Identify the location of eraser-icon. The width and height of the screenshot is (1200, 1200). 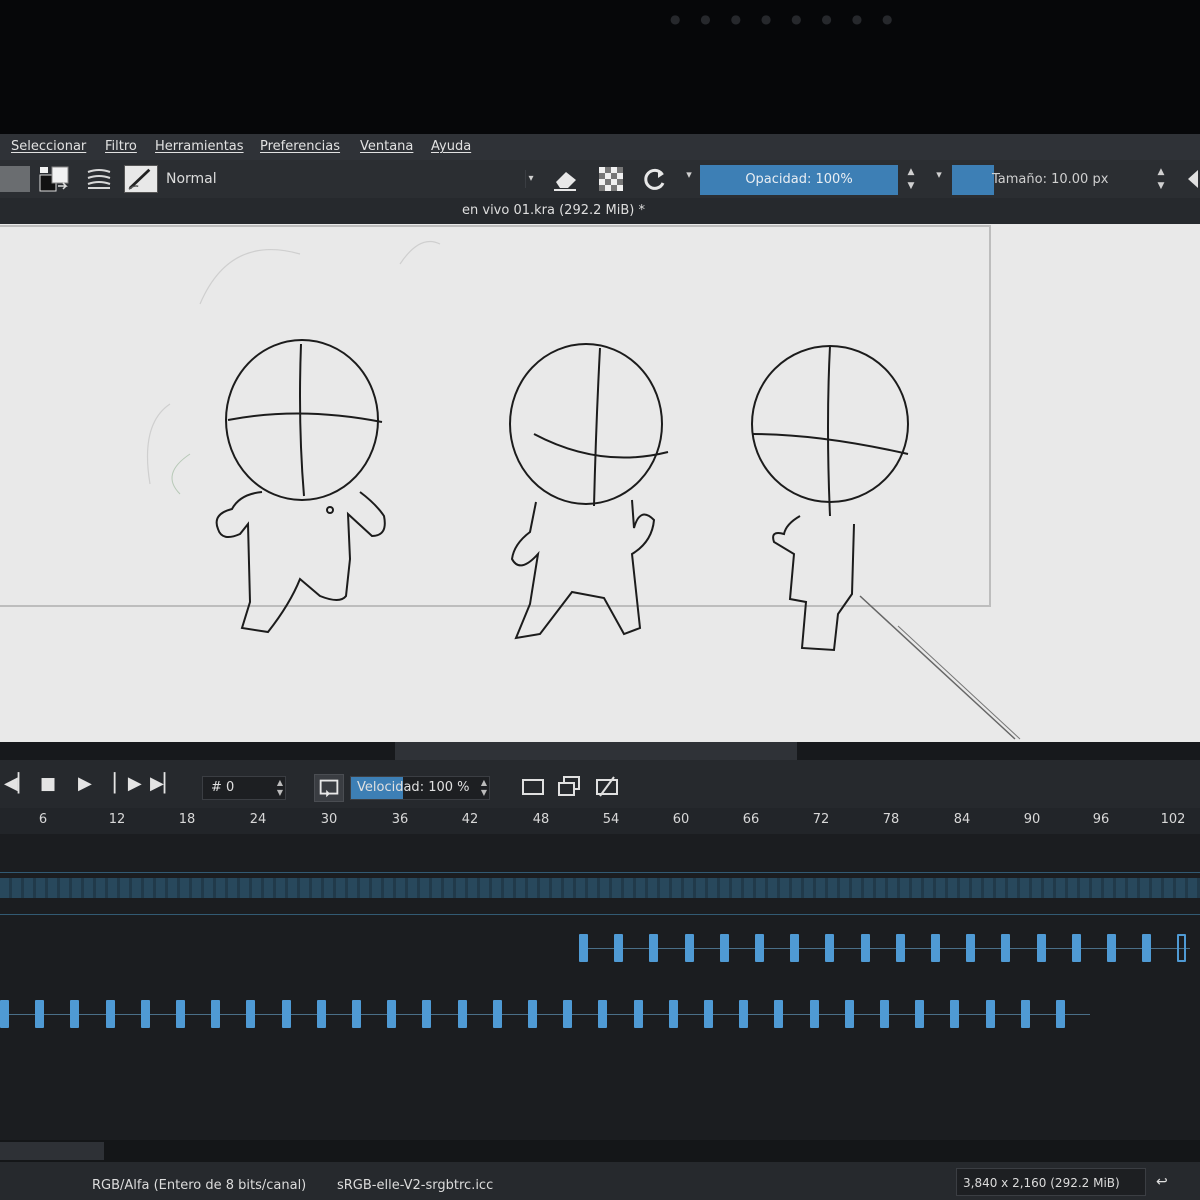
(565, 179).